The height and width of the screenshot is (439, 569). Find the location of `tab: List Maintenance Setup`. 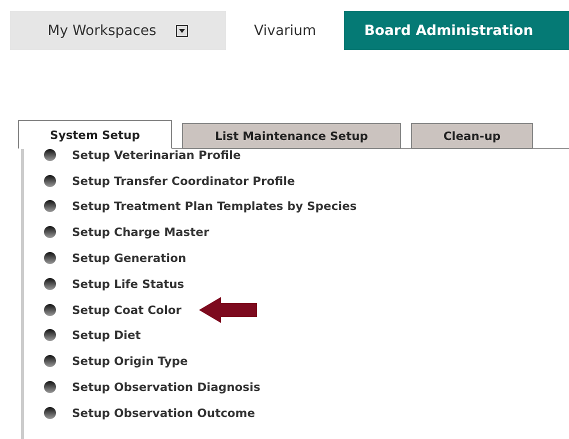

tab: List Maintenance Setup is located at coordinates (291, 136).